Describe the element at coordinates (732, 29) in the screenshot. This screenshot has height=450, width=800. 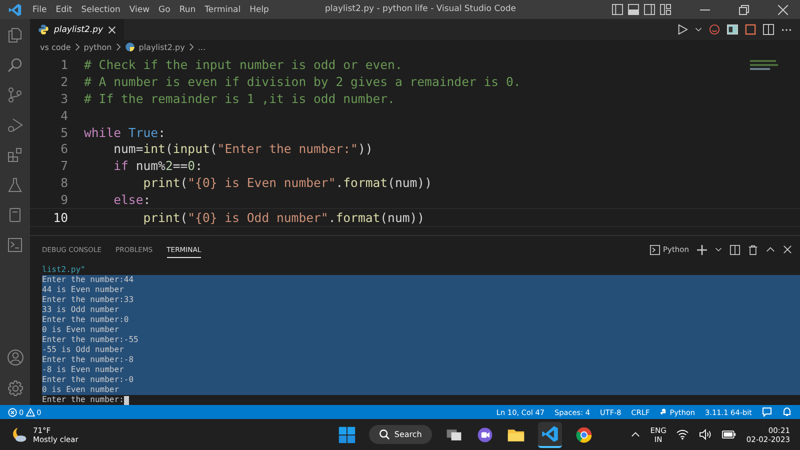
I see `preview-icon` at that location.